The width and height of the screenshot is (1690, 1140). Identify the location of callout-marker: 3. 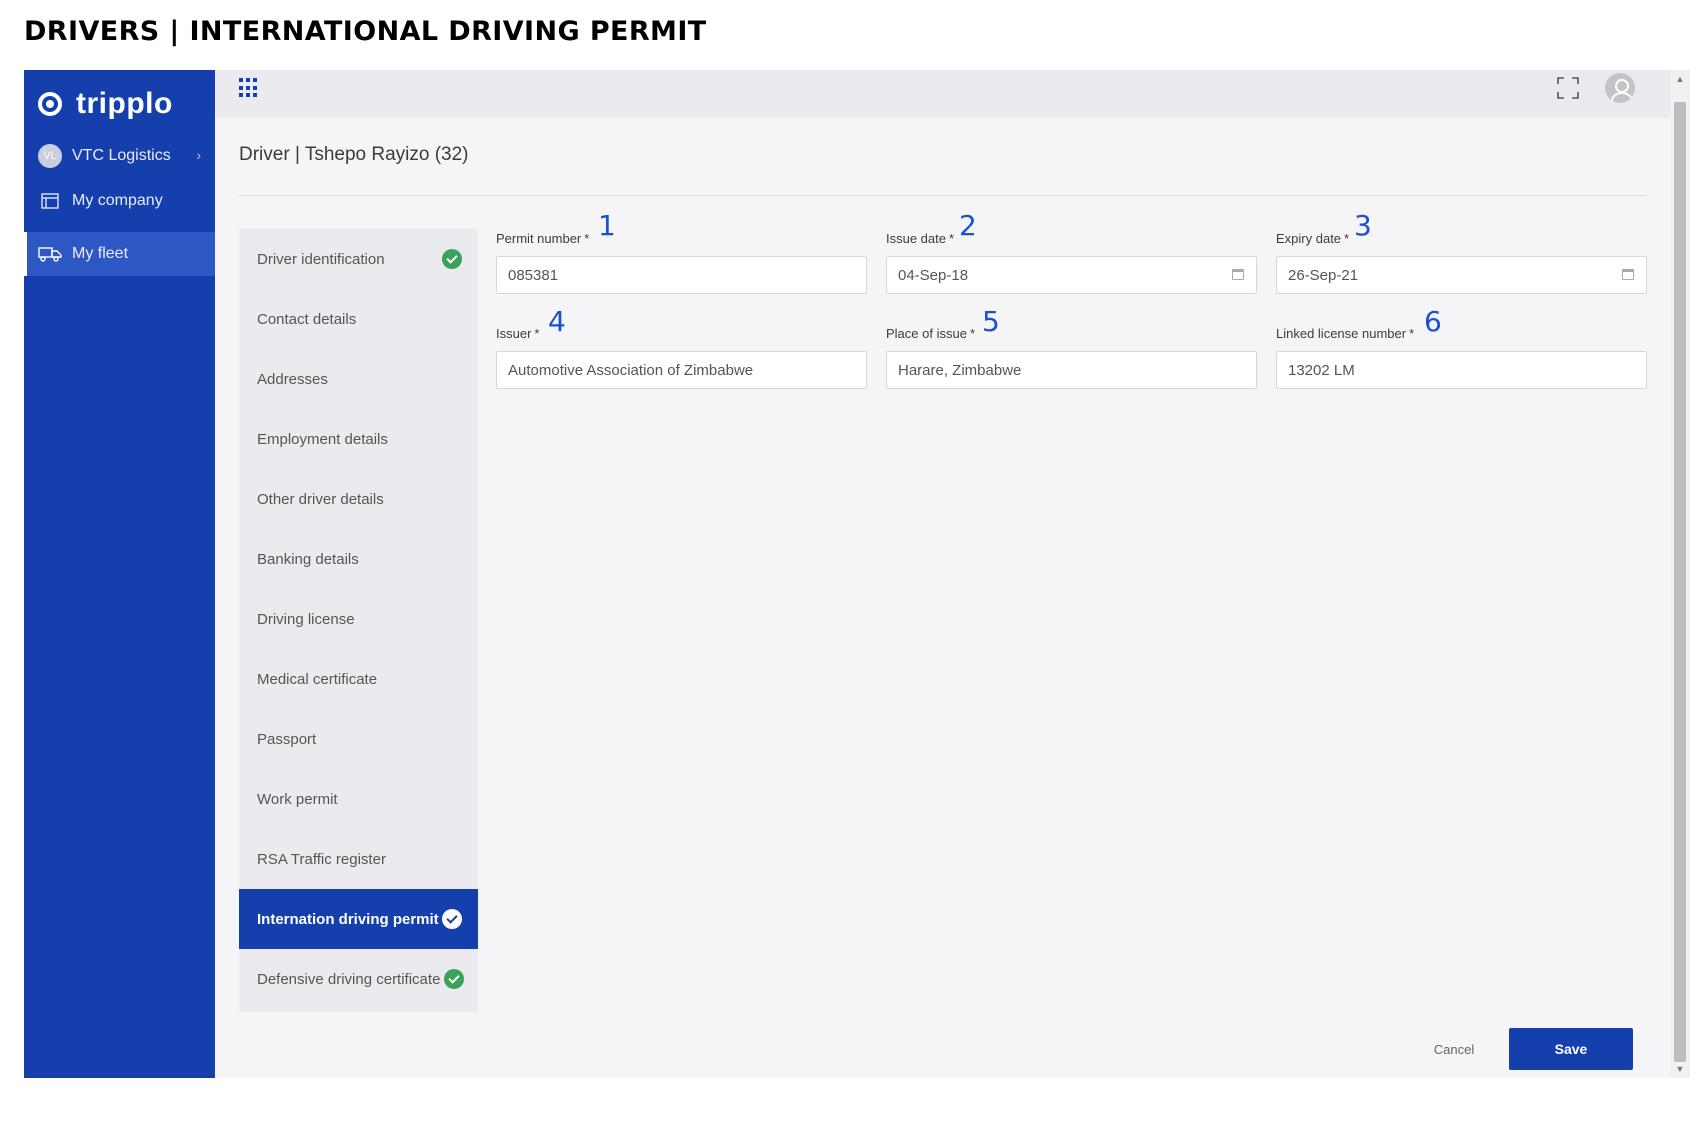
(1363, 225).